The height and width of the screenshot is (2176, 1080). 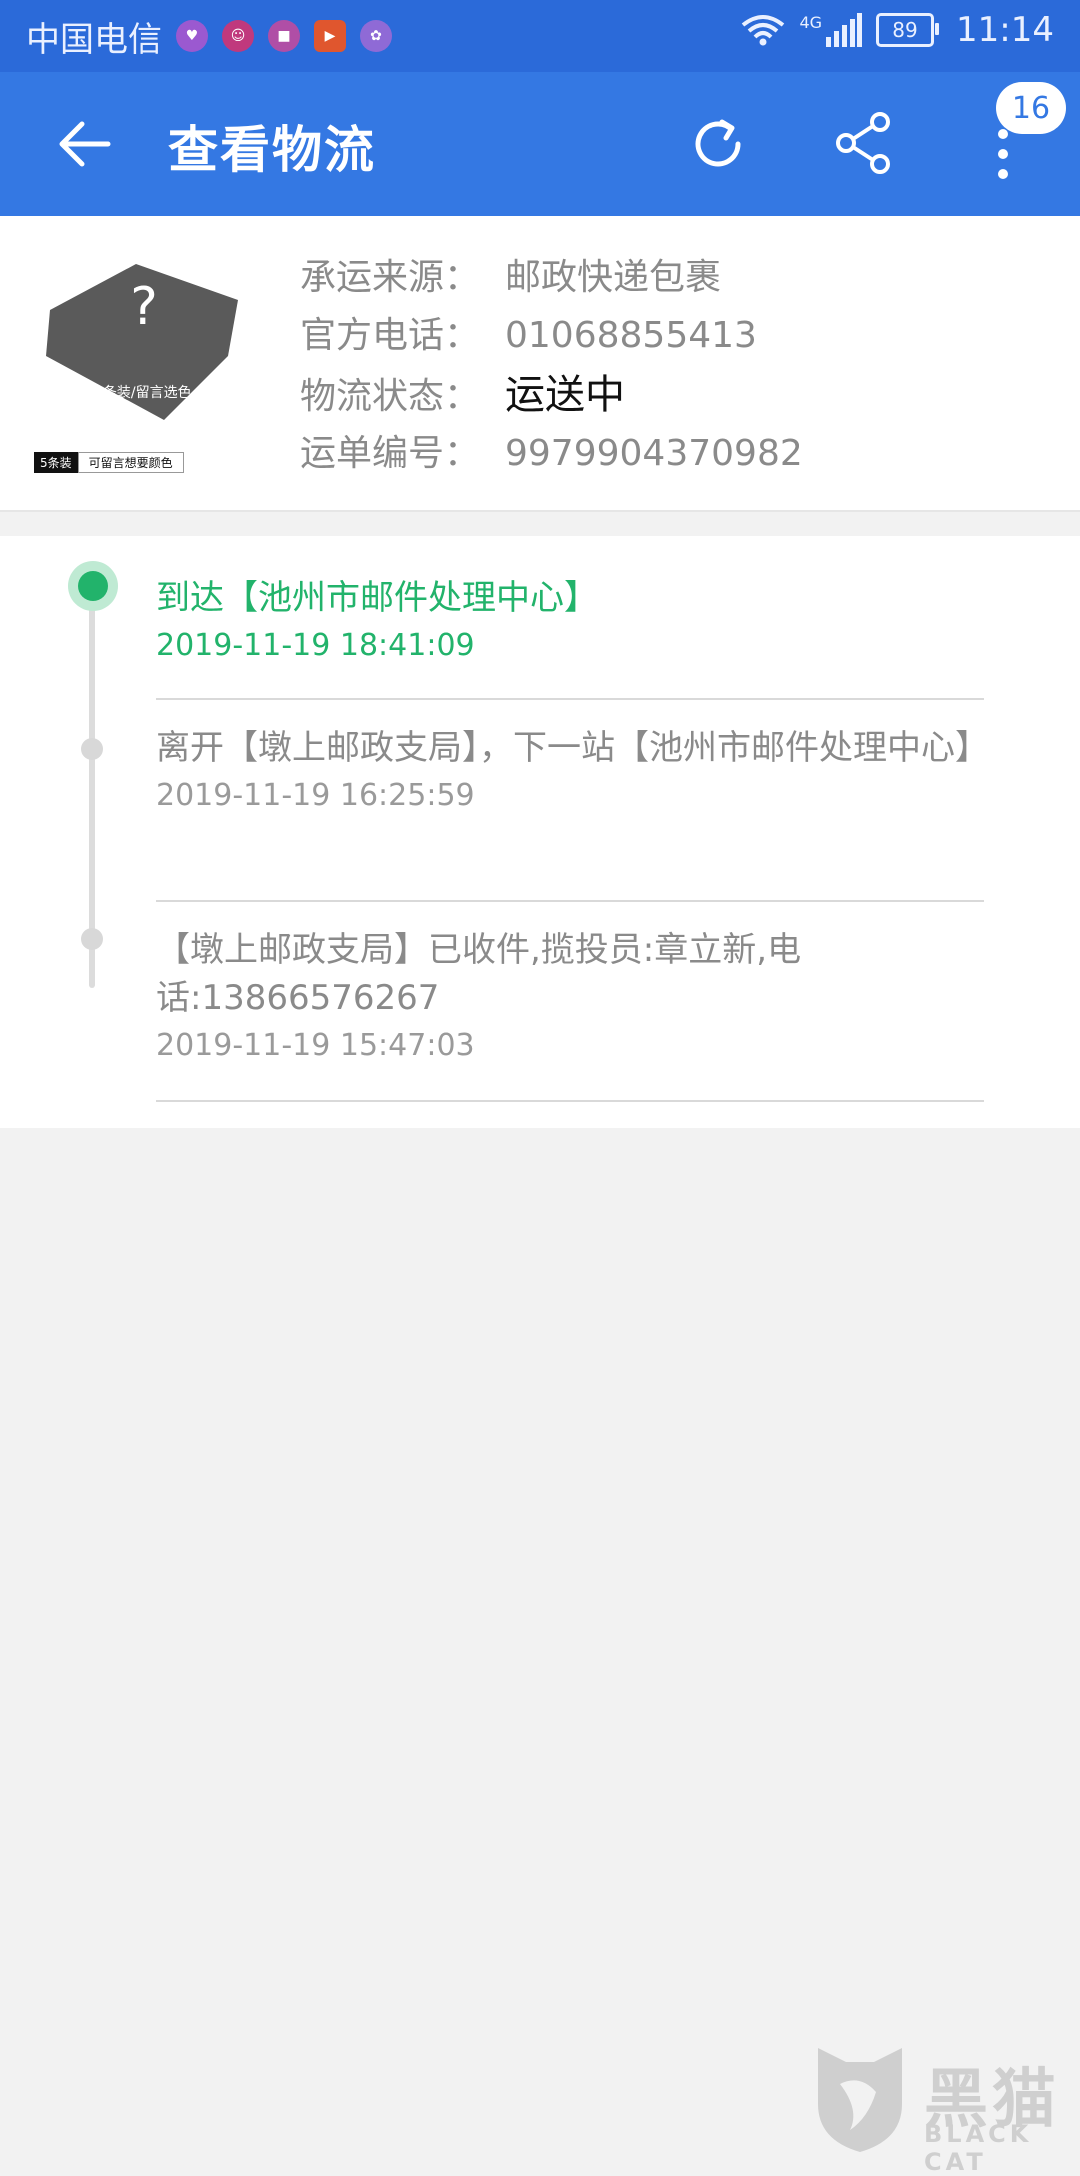 I want to click on back-arrow-icon, so click(x=84, y=144).